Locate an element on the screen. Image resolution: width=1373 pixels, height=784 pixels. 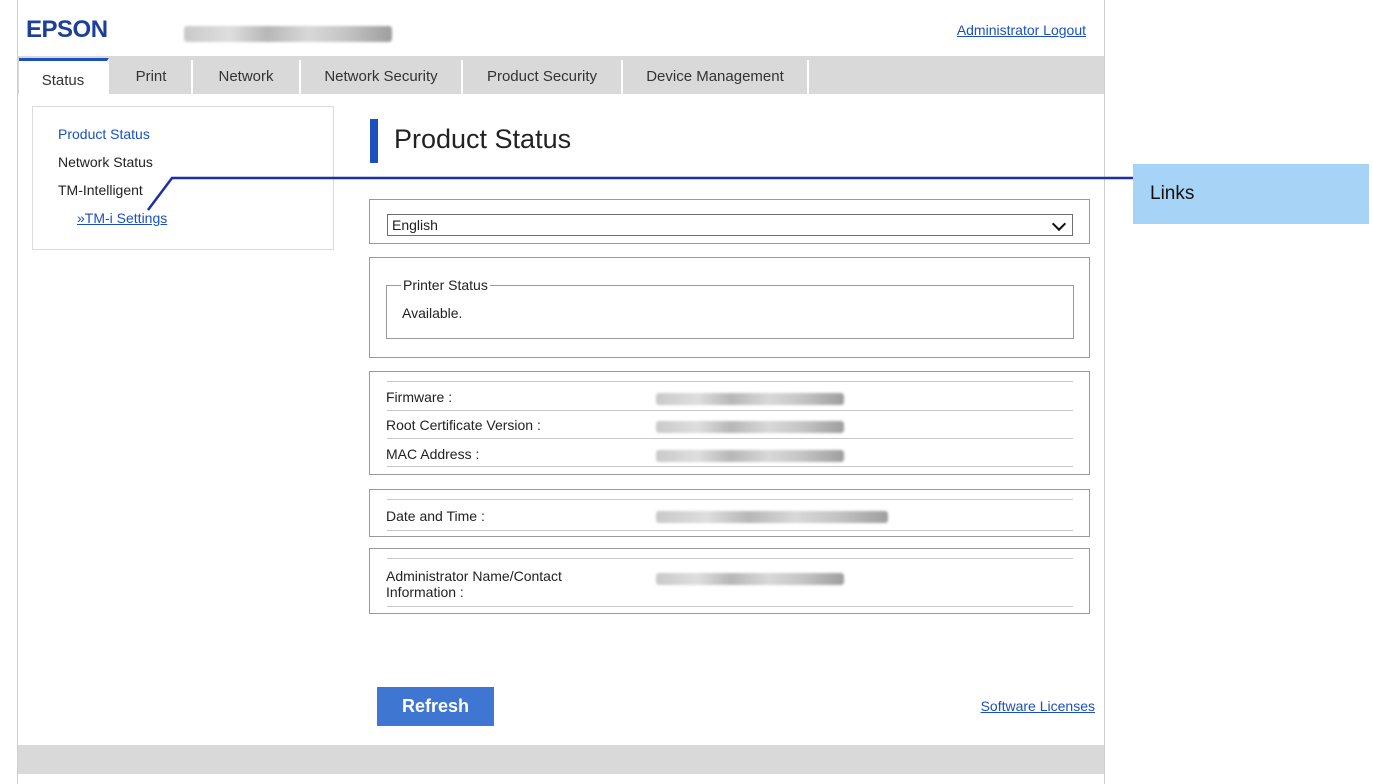
sidebar-item-network-status: Network Status is located at coordinates (105, 162).